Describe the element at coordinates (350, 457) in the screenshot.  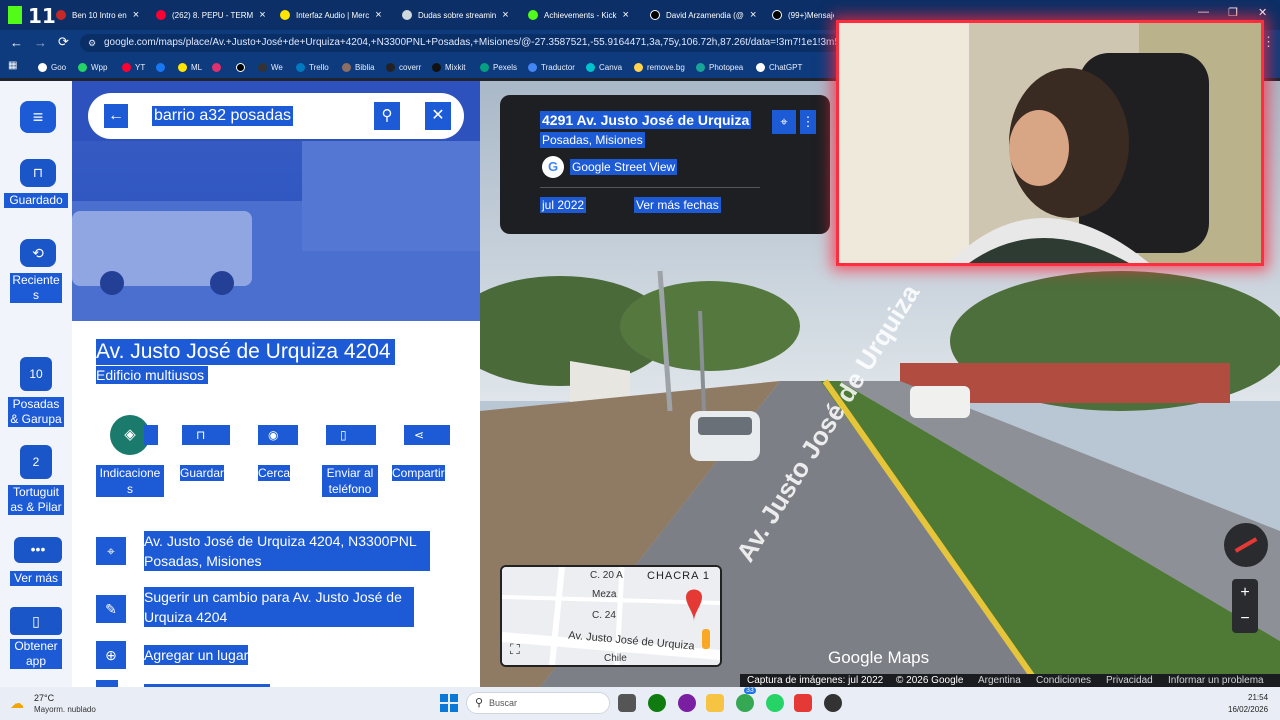
I see `send-to-phone-button: ▯ Enviar al teléfono` at that location.